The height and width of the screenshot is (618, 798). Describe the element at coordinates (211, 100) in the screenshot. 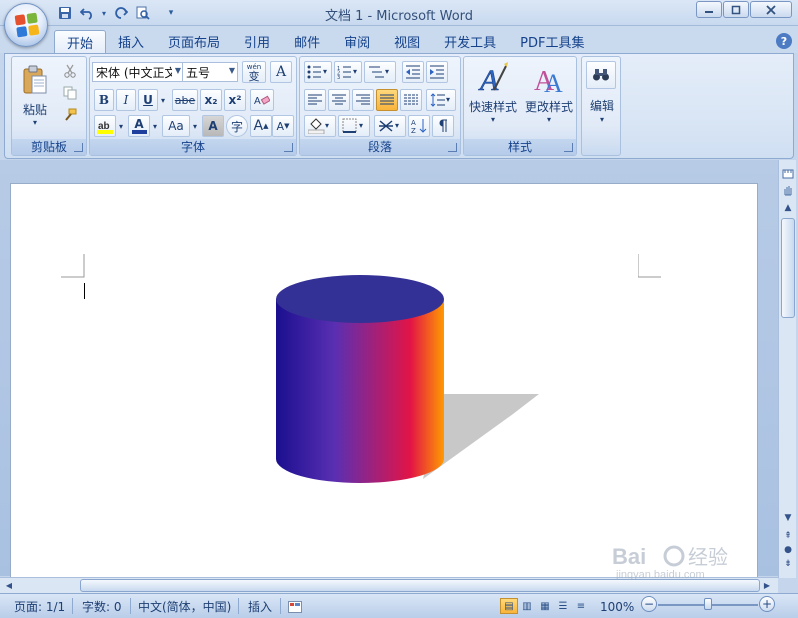

I see `subscript-button: x₂` at that location.